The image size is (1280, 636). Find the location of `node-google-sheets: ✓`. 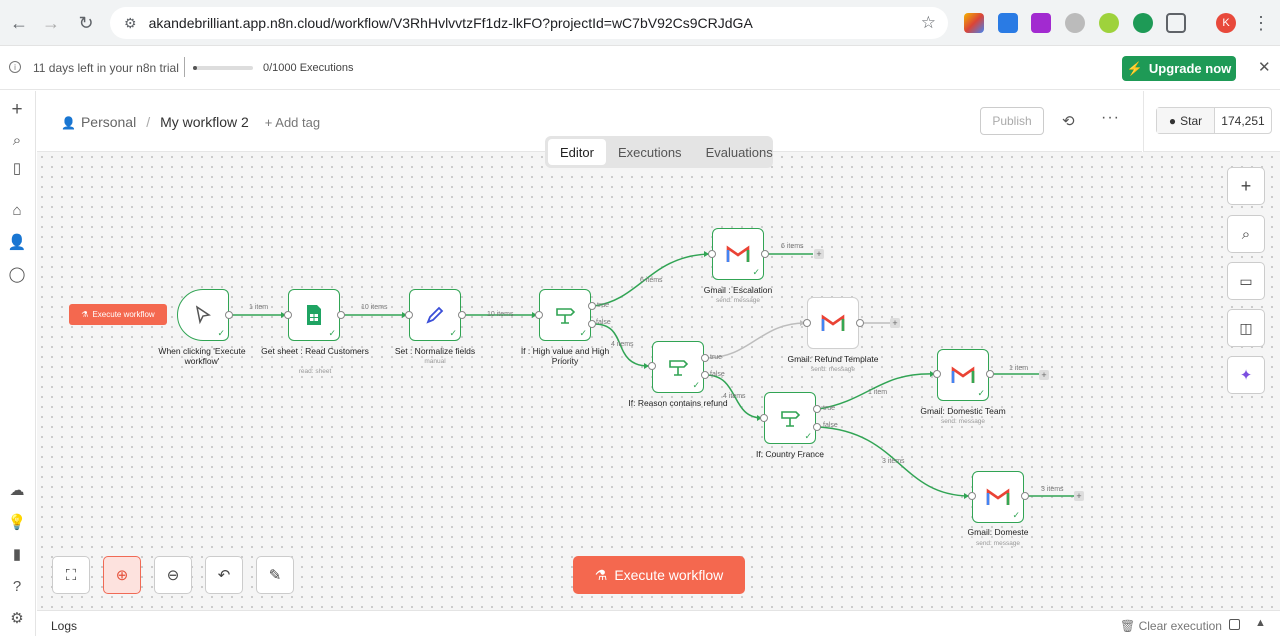

node-google-sheets: ✓ is located at coordinates (314, 315).